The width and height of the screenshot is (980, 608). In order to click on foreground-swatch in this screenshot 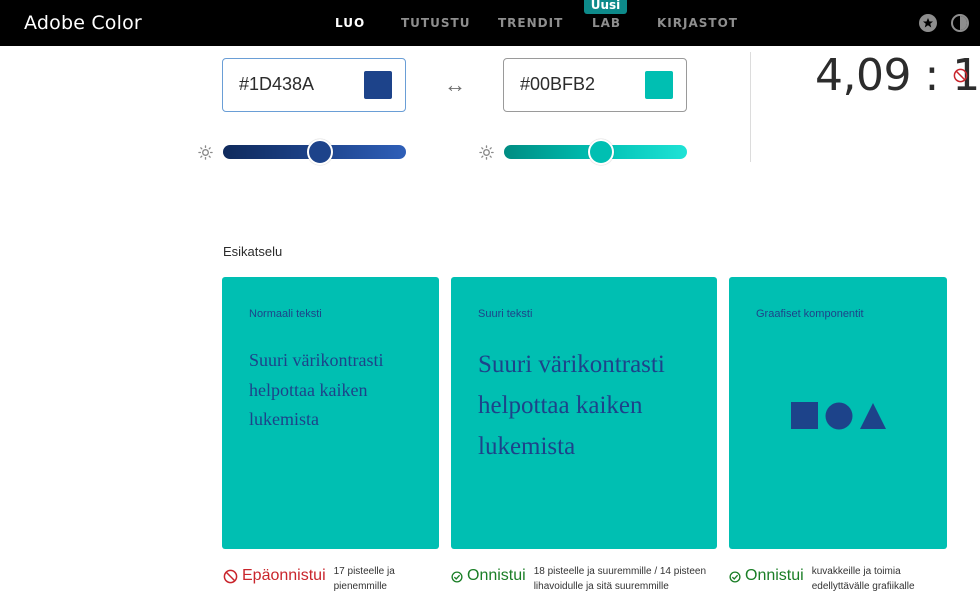, I will do `click(378, 85)`.